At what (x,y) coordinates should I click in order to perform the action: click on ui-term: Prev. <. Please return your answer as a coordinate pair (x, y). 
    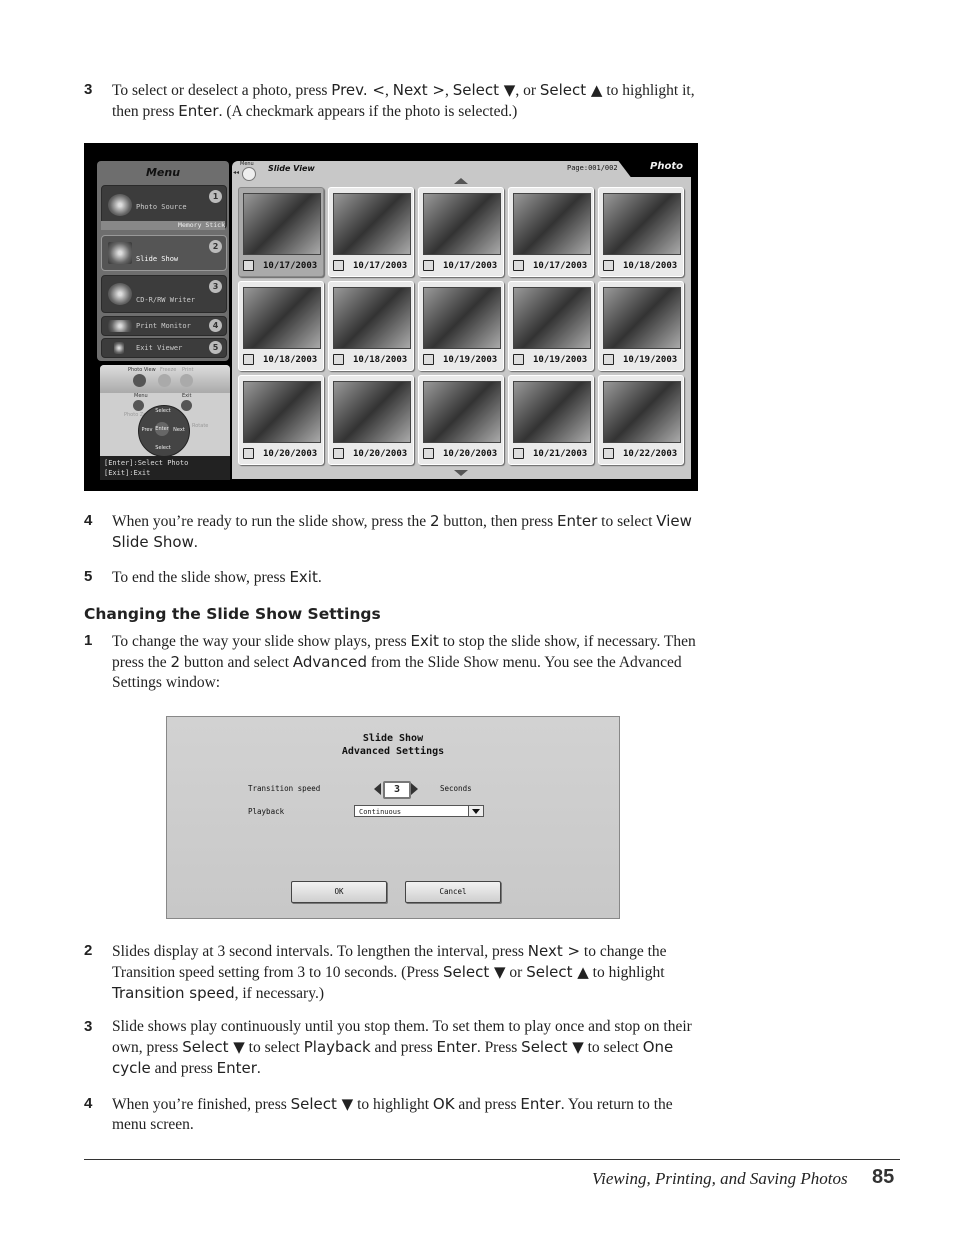
    Looking at the image, I should click on (358, 90).